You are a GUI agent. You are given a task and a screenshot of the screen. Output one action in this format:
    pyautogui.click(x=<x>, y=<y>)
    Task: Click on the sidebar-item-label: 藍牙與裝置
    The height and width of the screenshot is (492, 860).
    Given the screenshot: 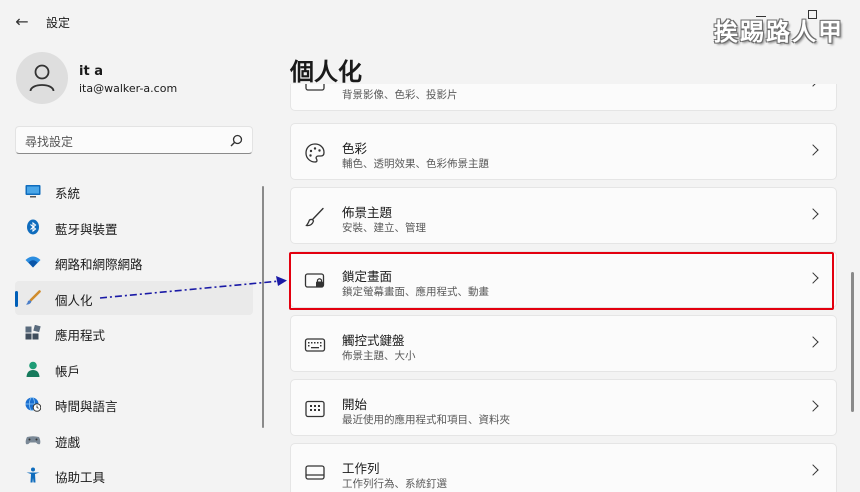 What is the action you would take?
    pyautogui.click(x=86, y=229)
    